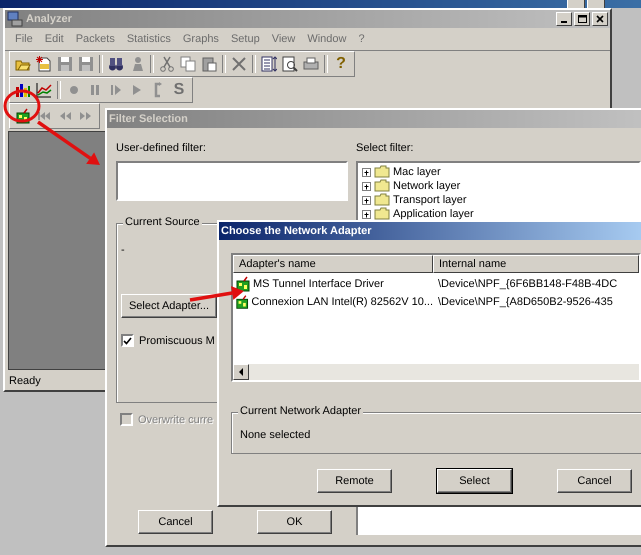 Image resolution: width=641 pixels, height=555 pixels. What do you see at coordinates (594, 481) in the screenshot?
I see `dialog-button: Cancel` at bounding box center [594, 481].